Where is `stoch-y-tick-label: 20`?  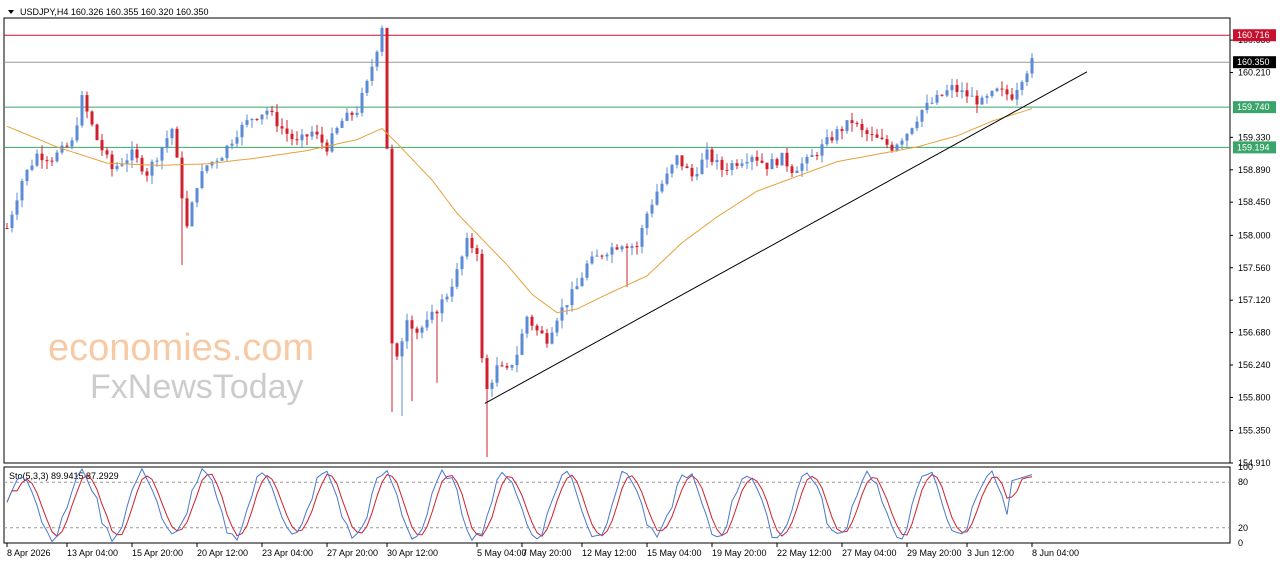
stoch-y-tick-label: 20 is located at coordinates (1243, 528).